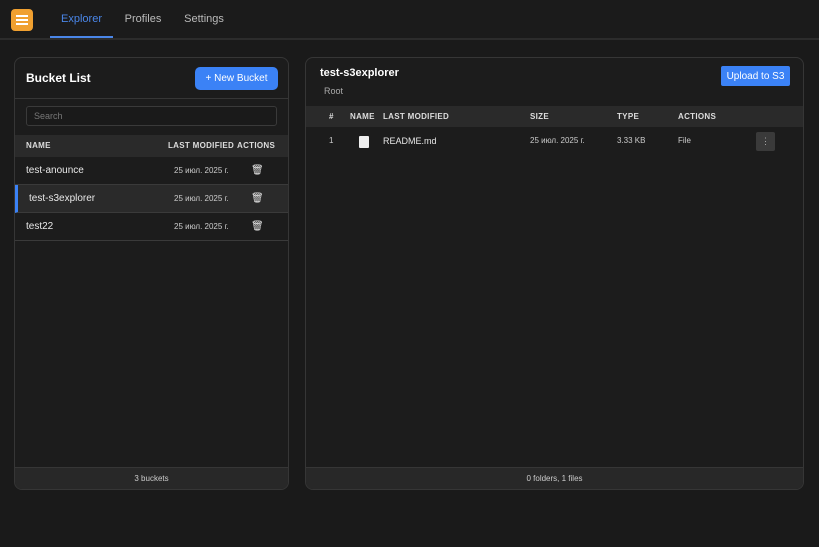 This screenshot has width=819, height=547. What do you see at coordinates (151, 478) in the screenshot?
I see `bucket-count: 3 buckets` at bounding box center [151, 478].